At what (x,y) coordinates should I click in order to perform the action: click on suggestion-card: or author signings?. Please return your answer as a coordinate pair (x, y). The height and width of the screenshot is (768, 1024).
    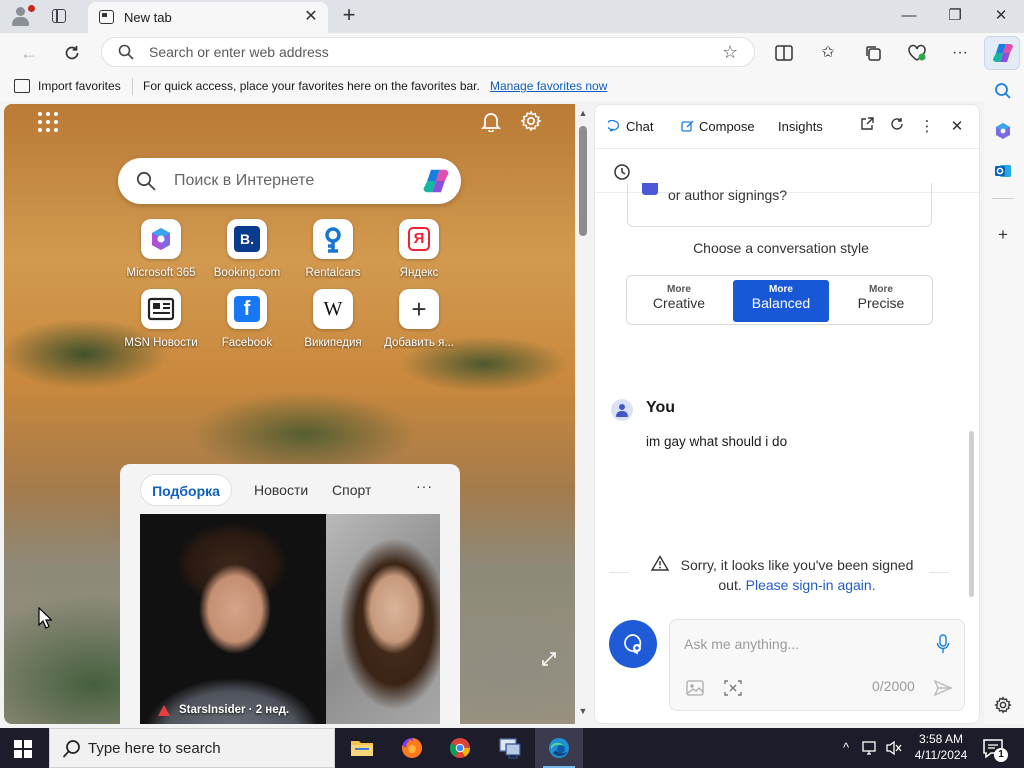
    Looking at the image, I should click on (779, 205).